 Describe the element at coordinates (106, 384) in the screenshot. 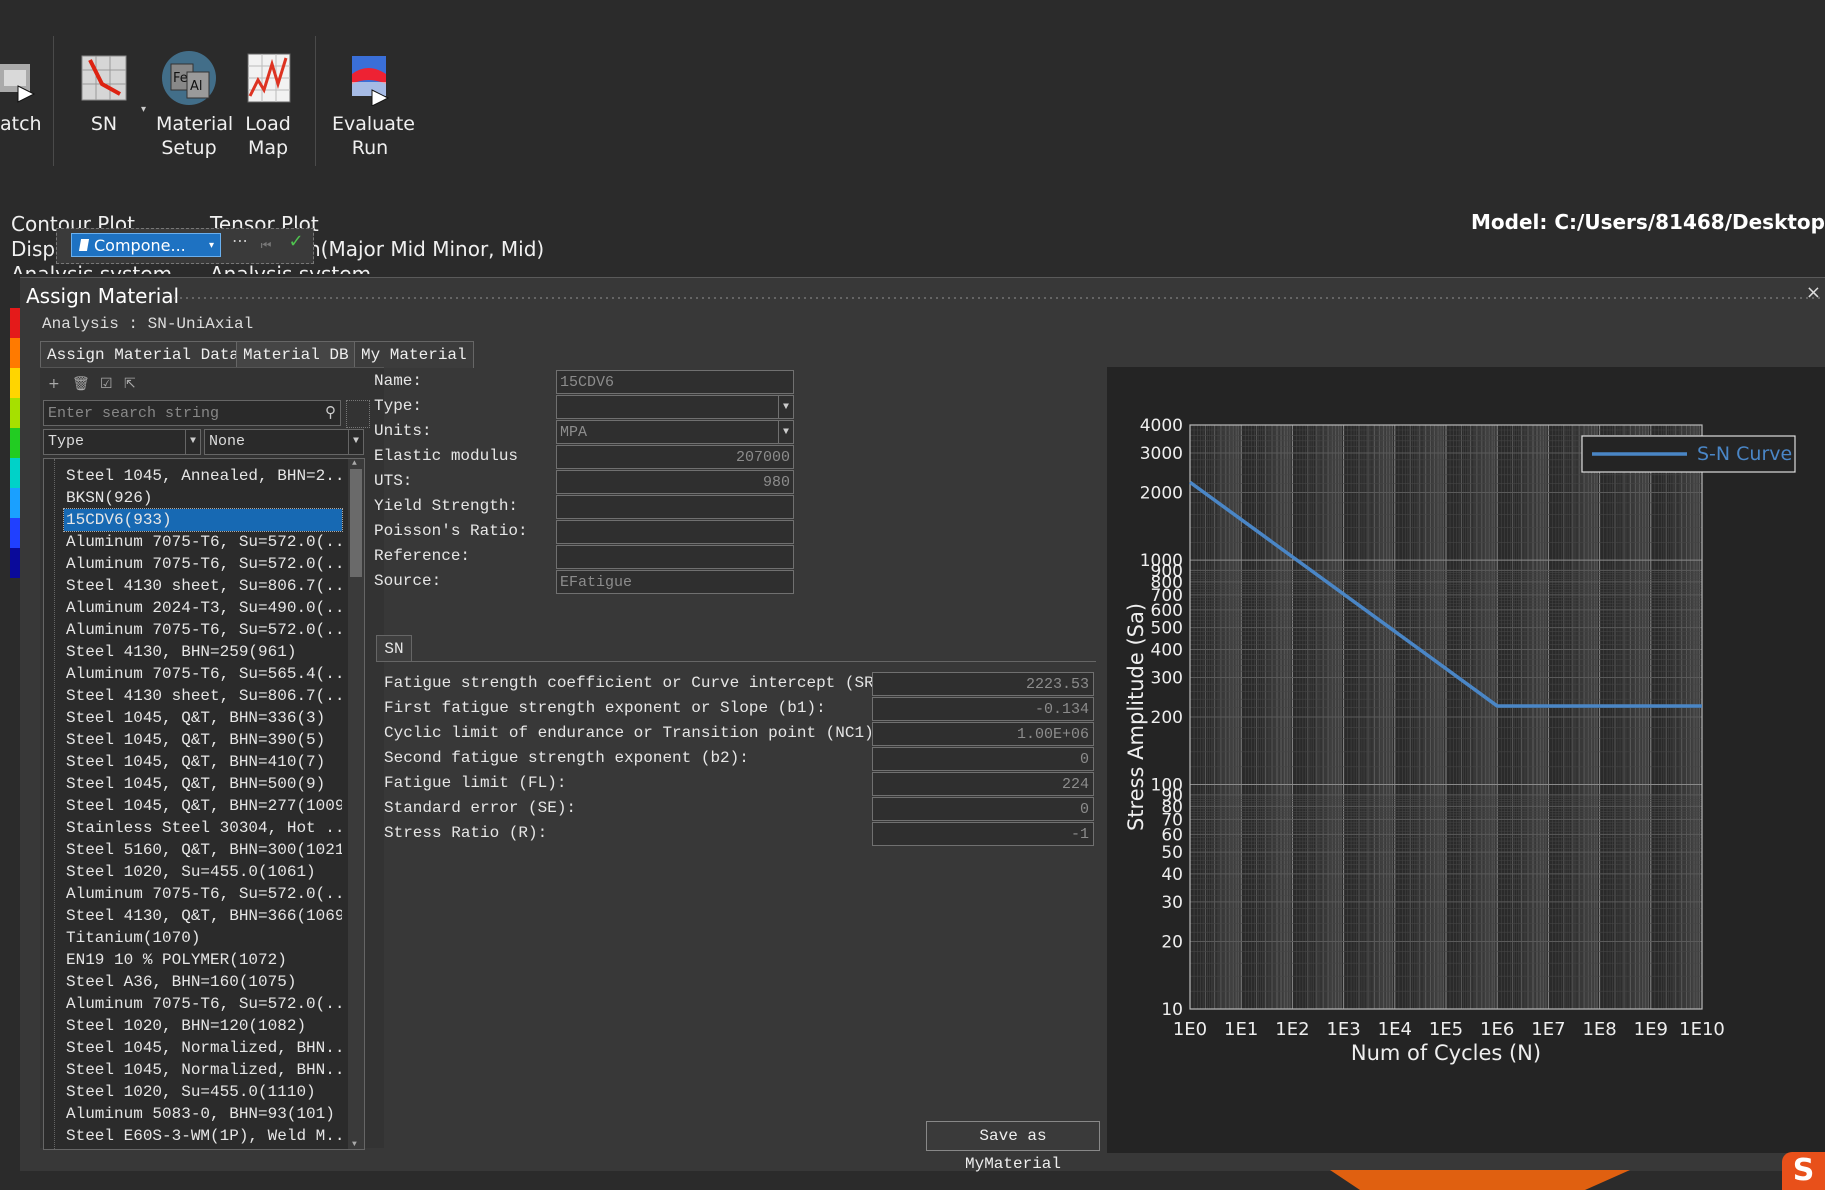

I see `check-icon: ☑` at that location.